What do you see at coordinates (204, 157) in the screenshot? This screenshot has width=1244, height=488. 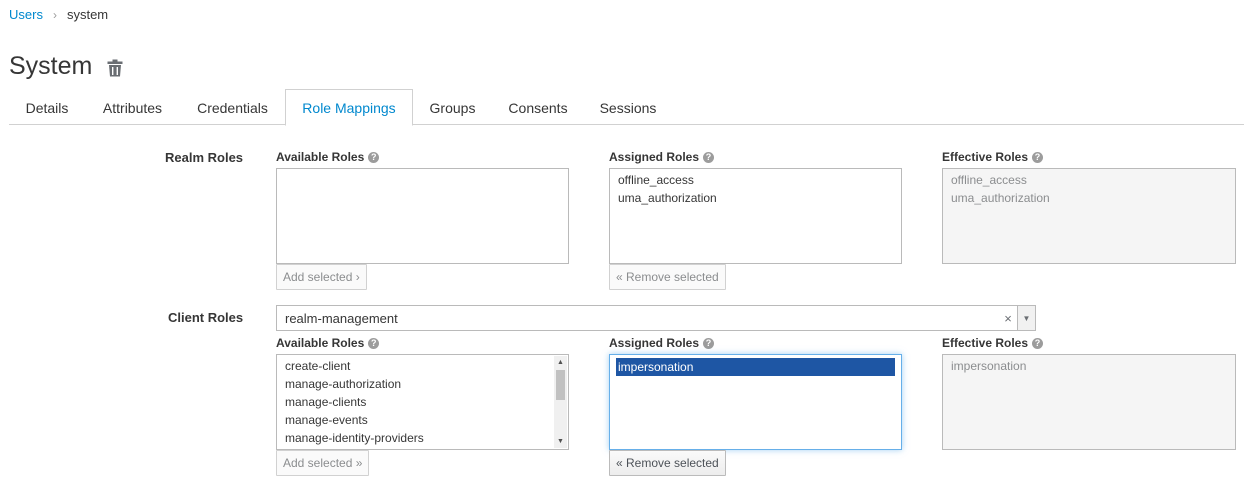 I see `realm-roles-label: Realm Roles` at bounding box center [204, 157].